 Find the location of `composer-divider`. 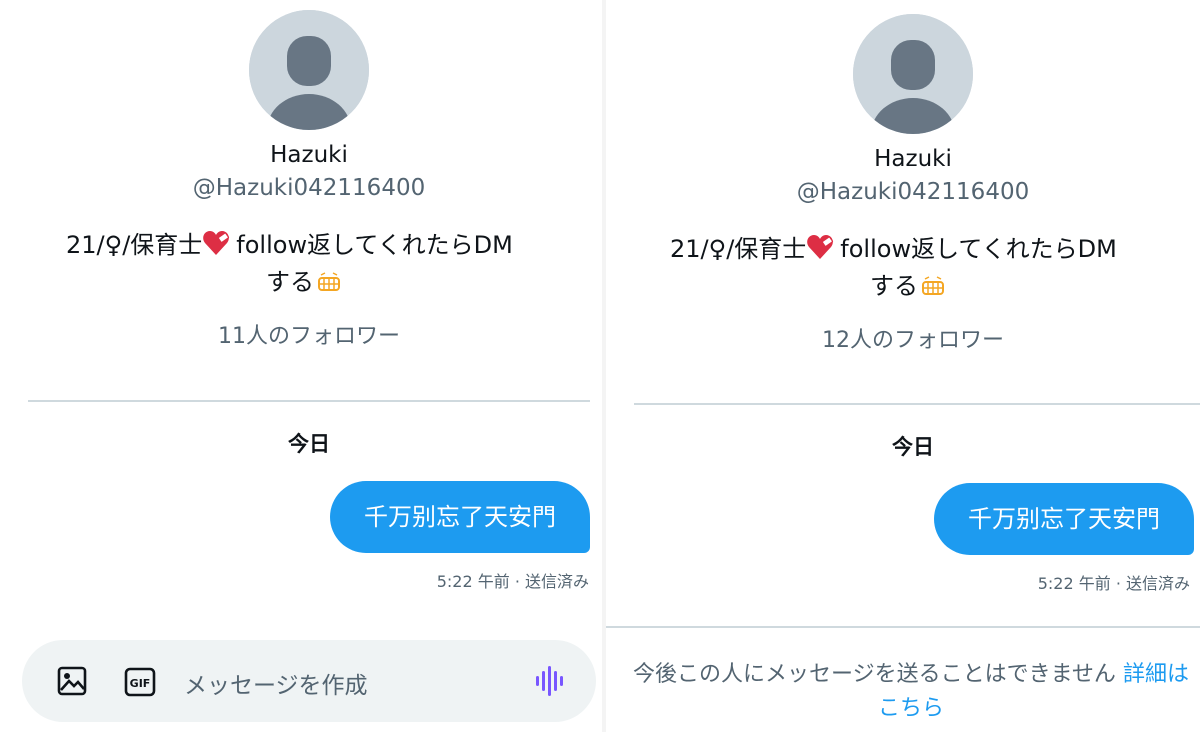

composer-divider is located at coordinates (903, 627).